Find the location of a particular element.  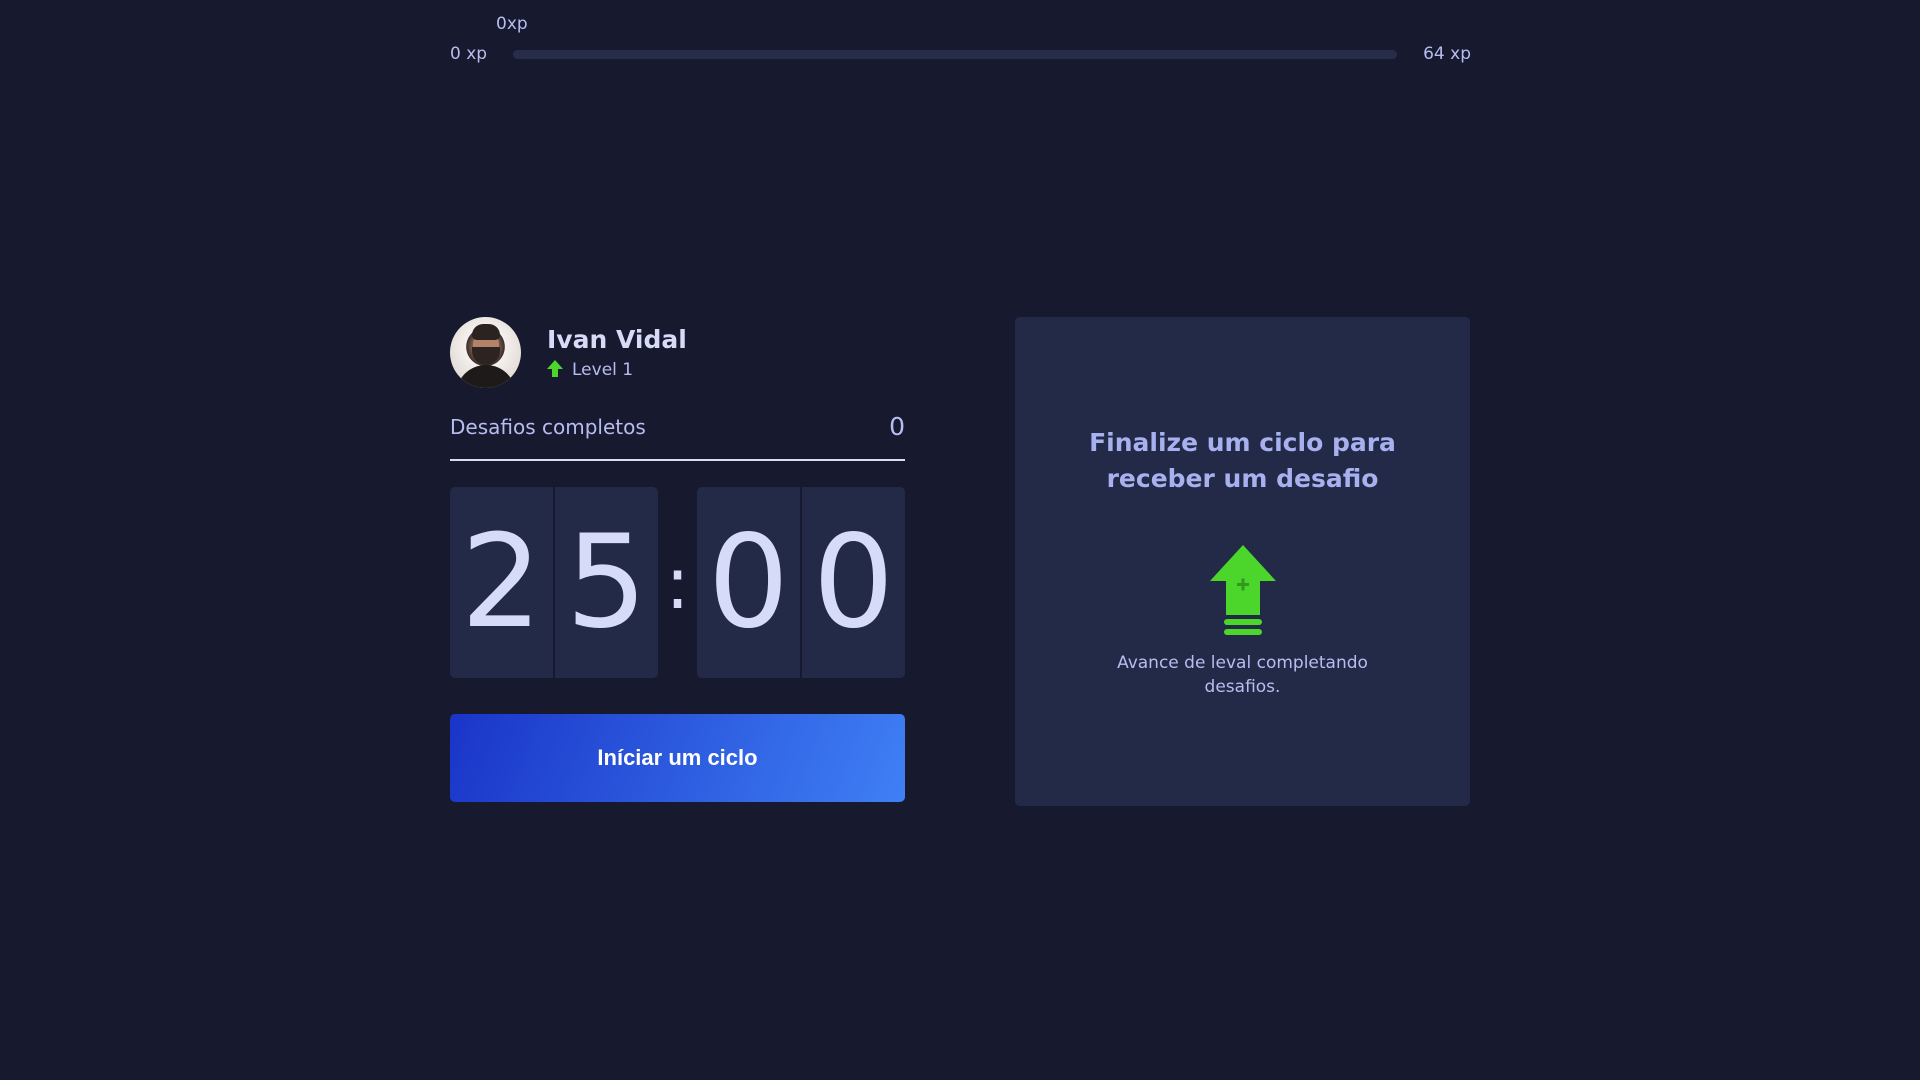

xp-max-label: 64 xp is located at coordinates (1447, 54).